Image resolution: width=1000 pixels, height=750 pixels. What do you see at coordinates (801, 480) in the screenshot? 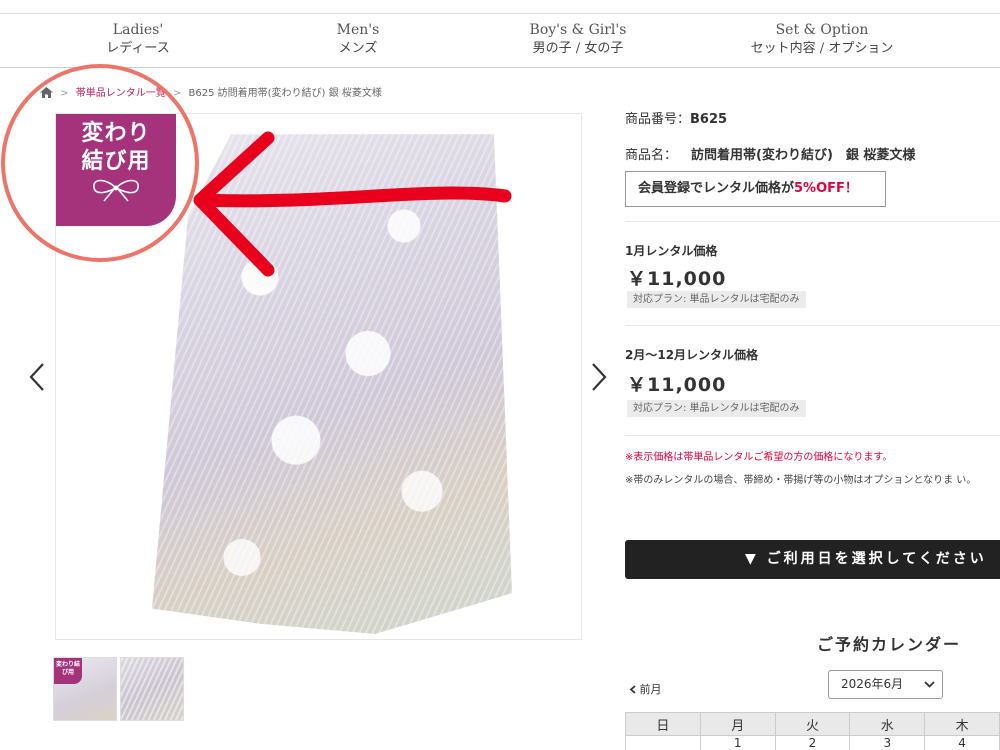
I see `price-note-gray: ※帯のみレンタルの場合、帯締め・帯揚げ等の小物はオプションとなりま い。` at bounding box center [801, 480].